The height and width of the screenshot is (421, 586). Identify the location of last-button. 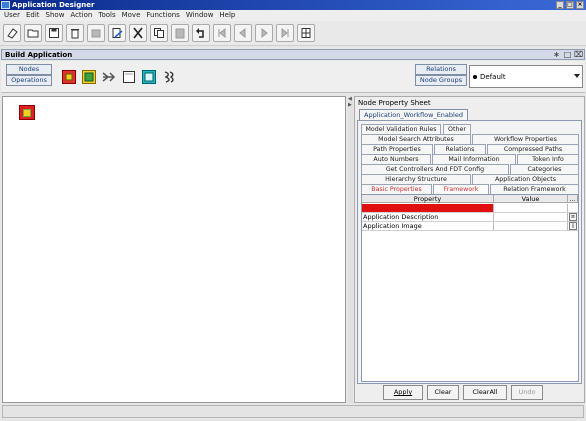
(285, 33).